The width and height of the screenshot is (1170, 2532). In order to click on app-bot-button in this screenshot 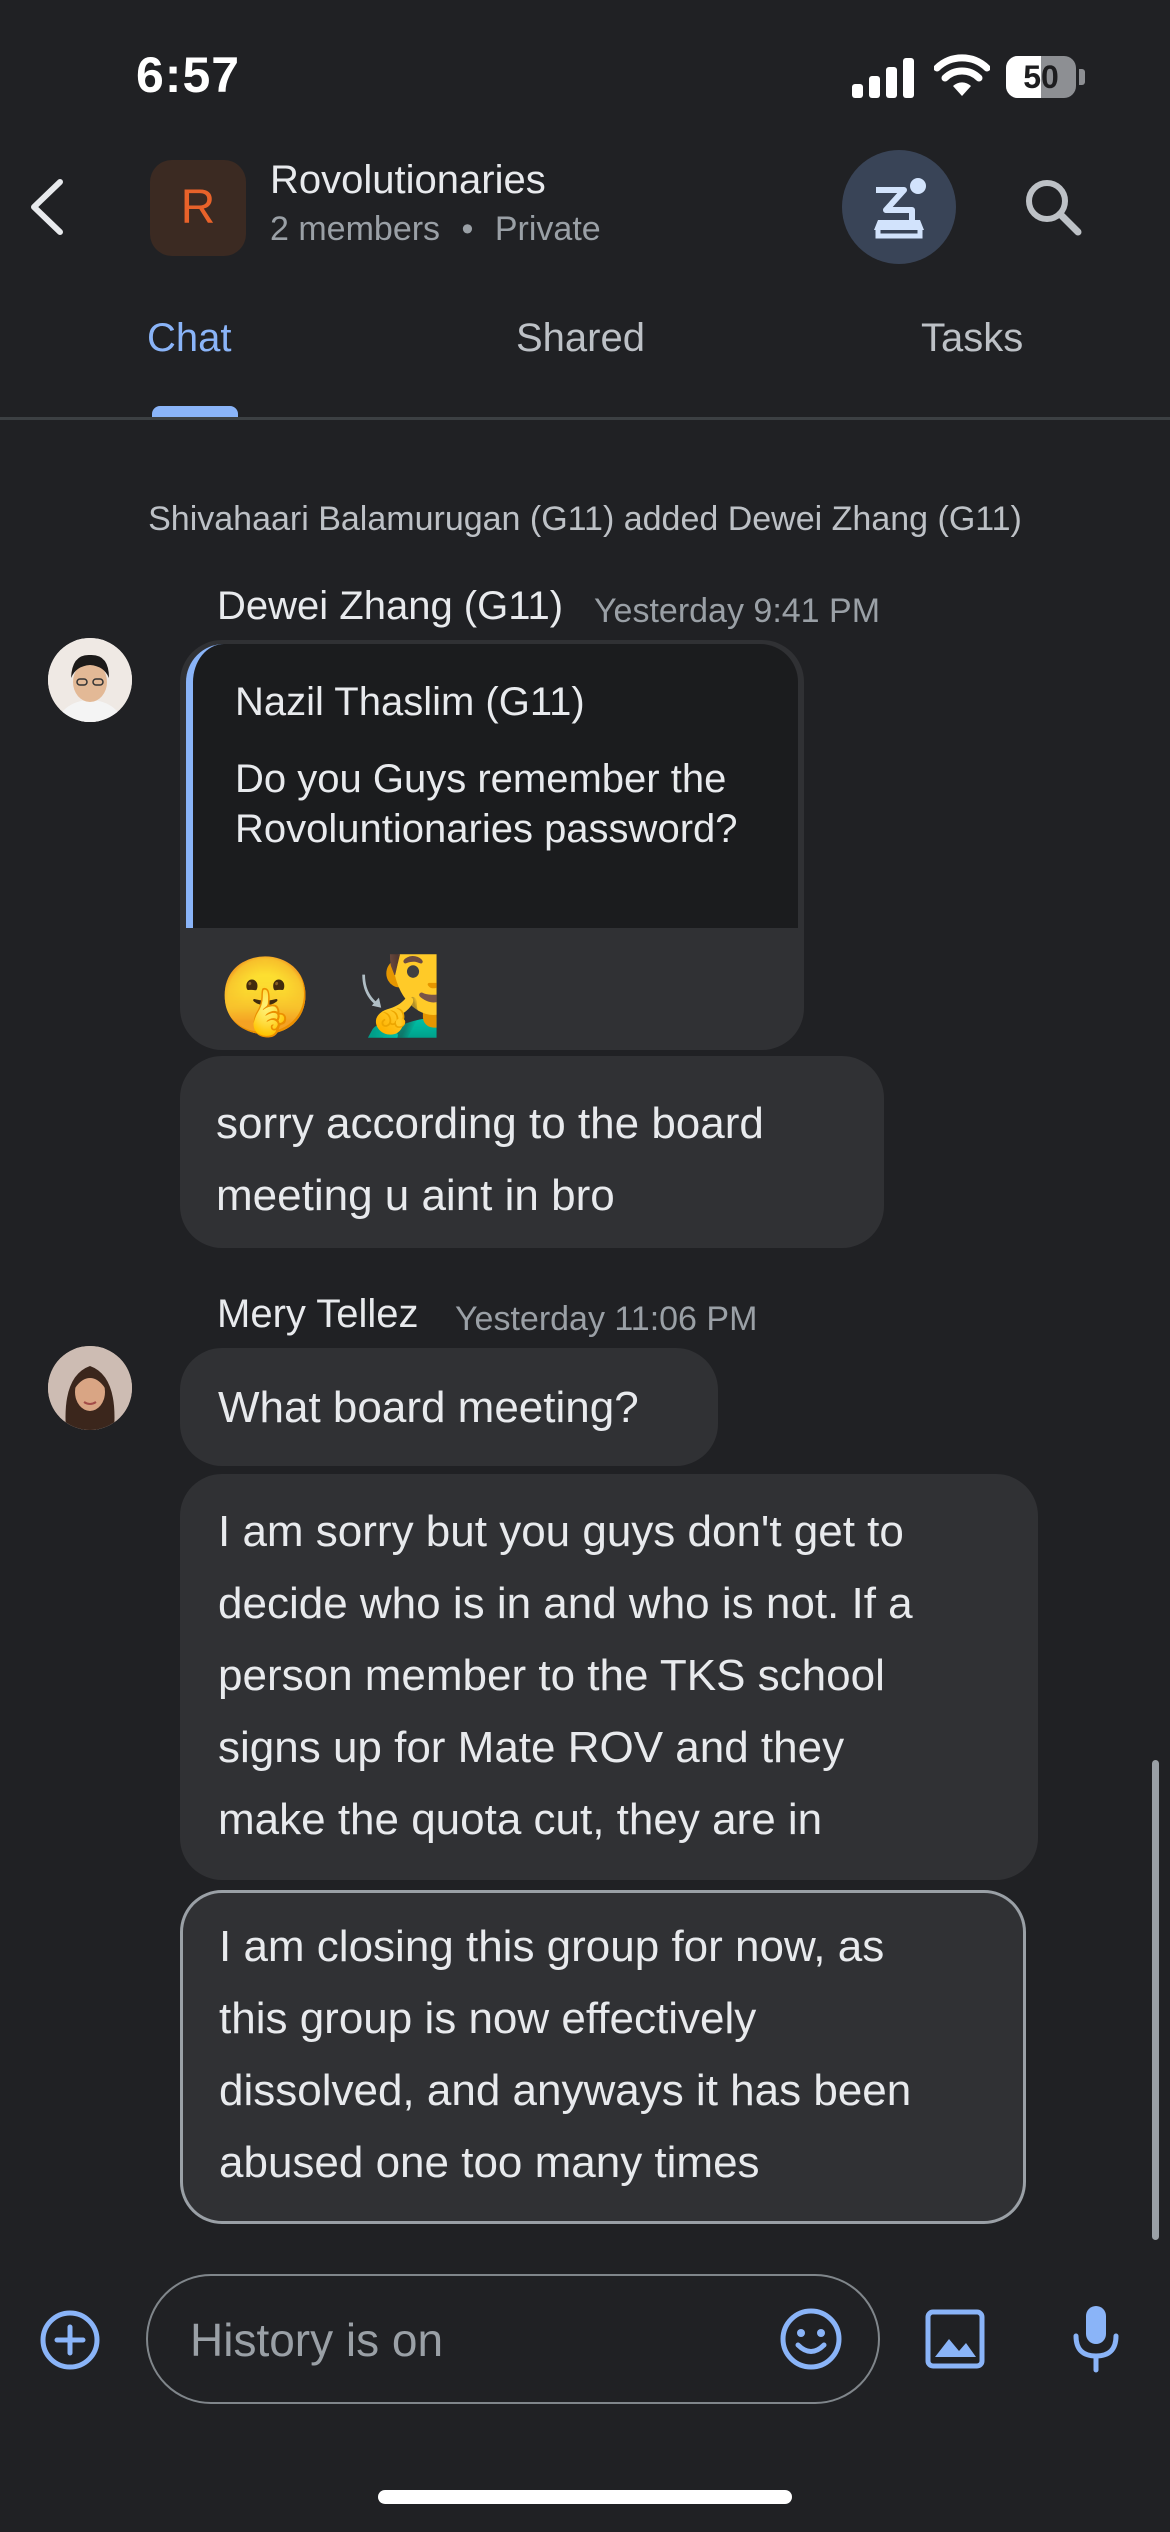, I will do `click(899, 207)`.